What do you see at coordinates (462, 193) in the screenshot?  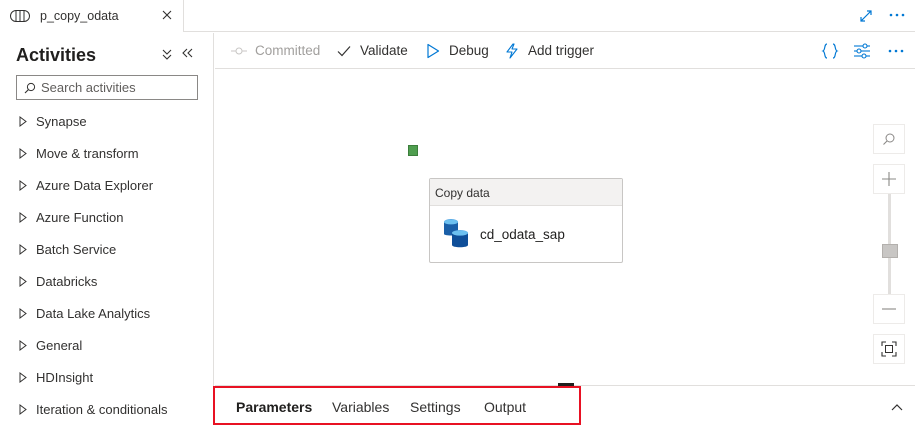 I see `activity-type-label: Copy data` at bounding box center [462, 193].